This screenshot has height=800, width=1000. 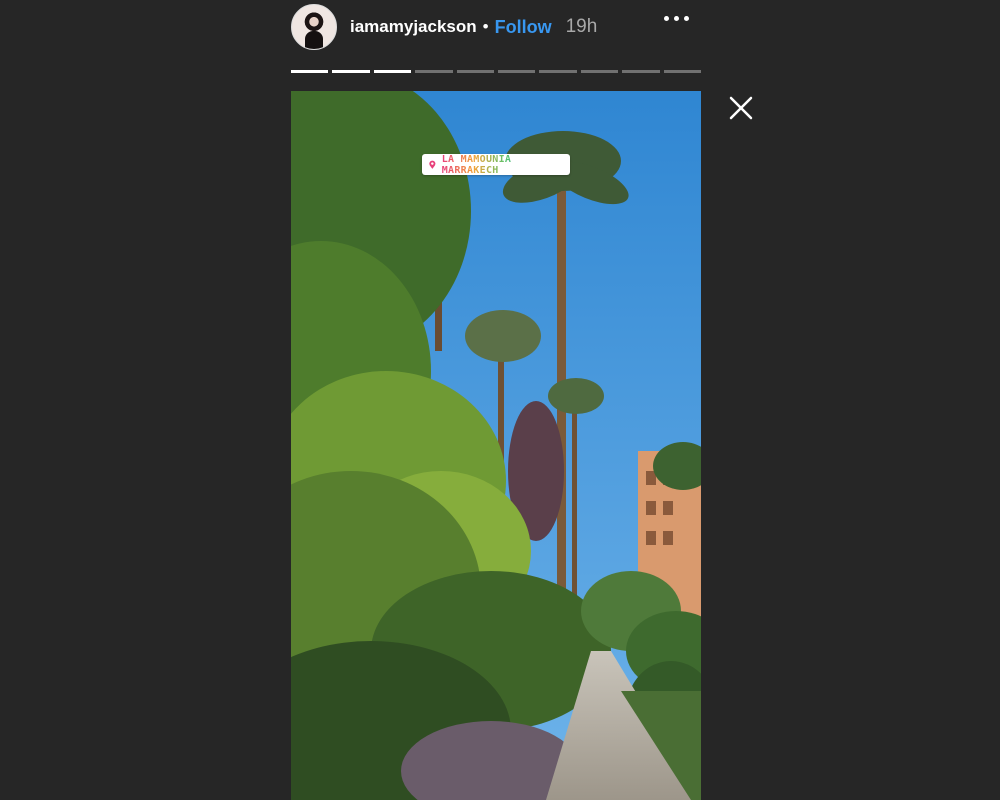 I want to click on story-progress-bar, so click(x=496, y=71).